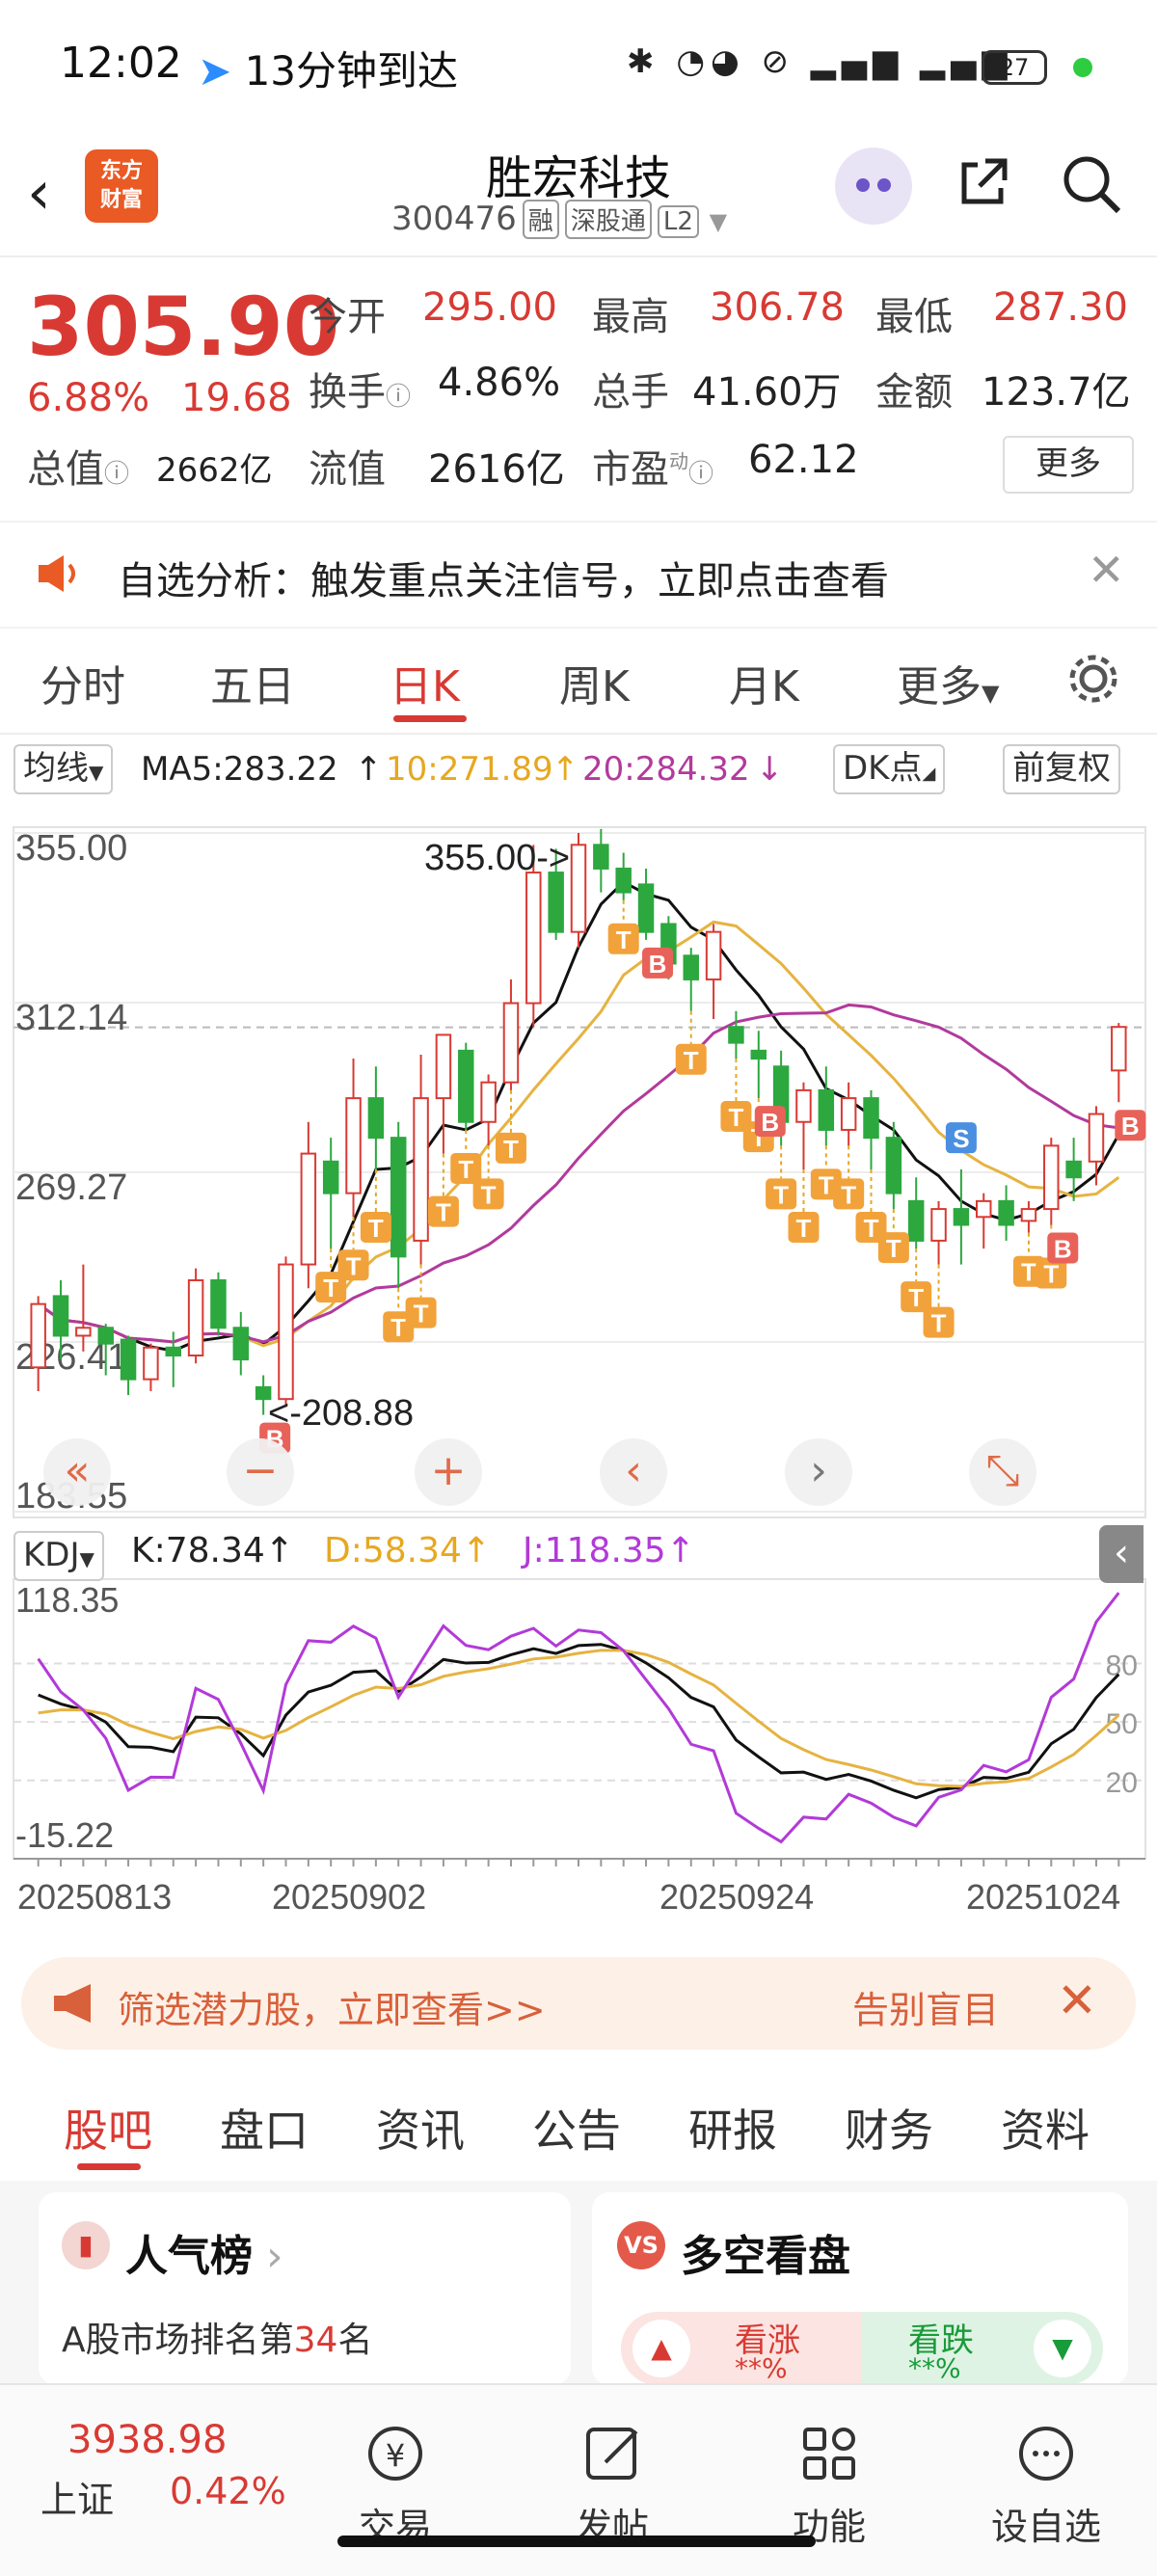 This screenshot has height=2576, width=1157. What do you see at coordinates (82, 683) in the screenshot?
I see `tab-intraday: 分时` at bounding box center [82, 683].